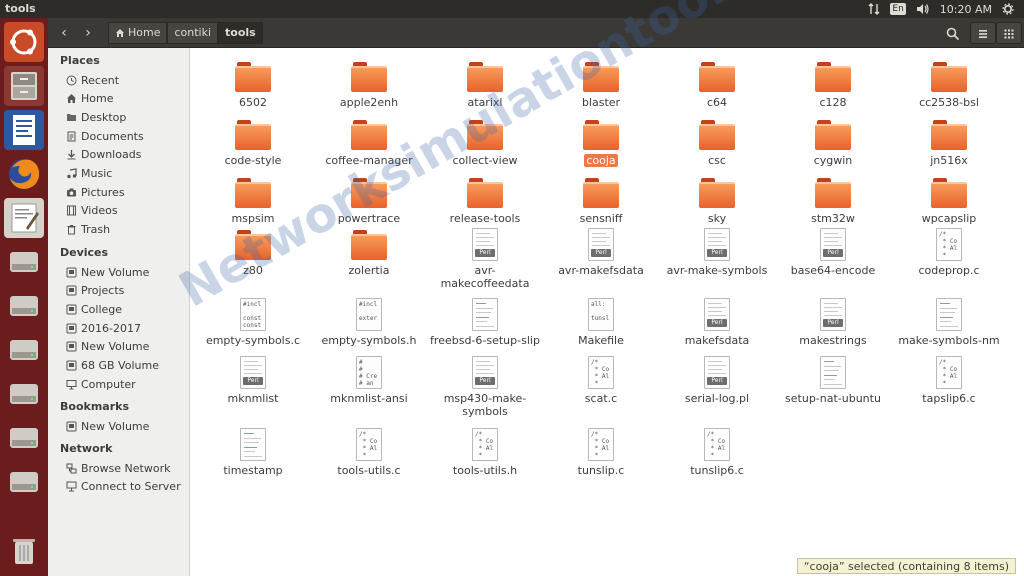 This screenshot has width=1024, height=576. What do you see at coordinates (126, 192) in the screenshot?
I see `sidebar-item-places-6: Pictures` at bounding box center [126, 192].